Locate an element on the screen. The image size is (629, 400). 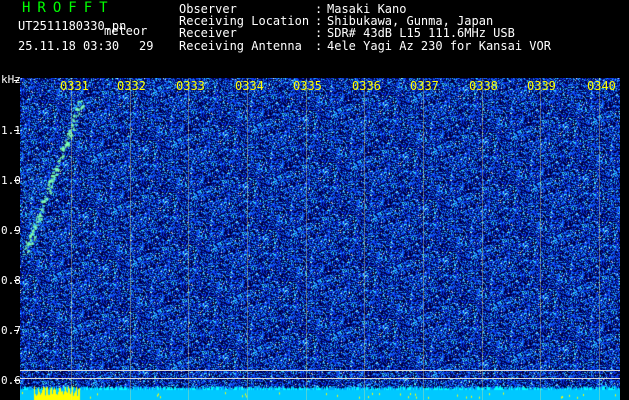
x-tick-label: 0337 is located at coordinates (424, 86).